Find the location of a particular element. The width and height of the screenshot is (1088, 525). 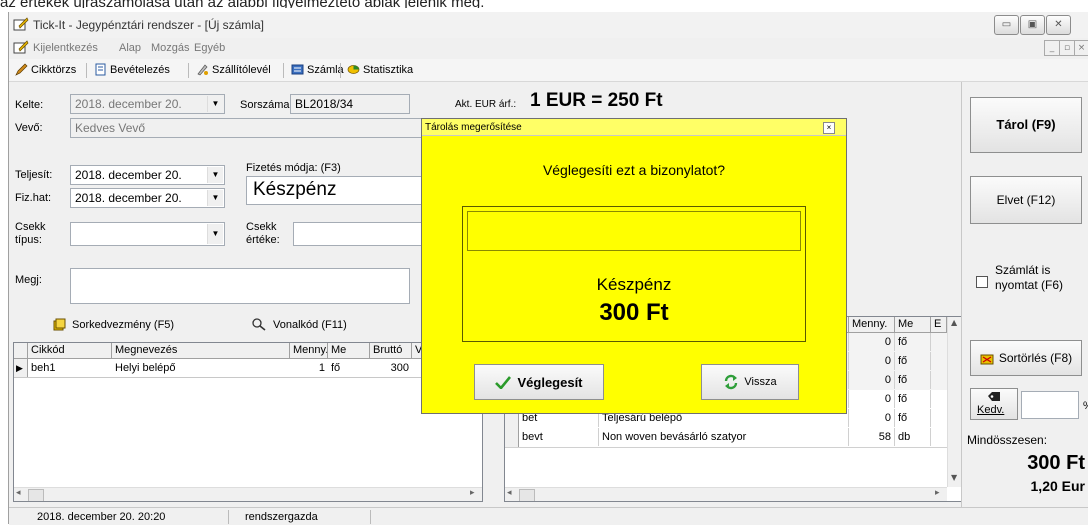

eur-rate-value: 1 EUR = 250 Ft is located at coordinates (596, 100).